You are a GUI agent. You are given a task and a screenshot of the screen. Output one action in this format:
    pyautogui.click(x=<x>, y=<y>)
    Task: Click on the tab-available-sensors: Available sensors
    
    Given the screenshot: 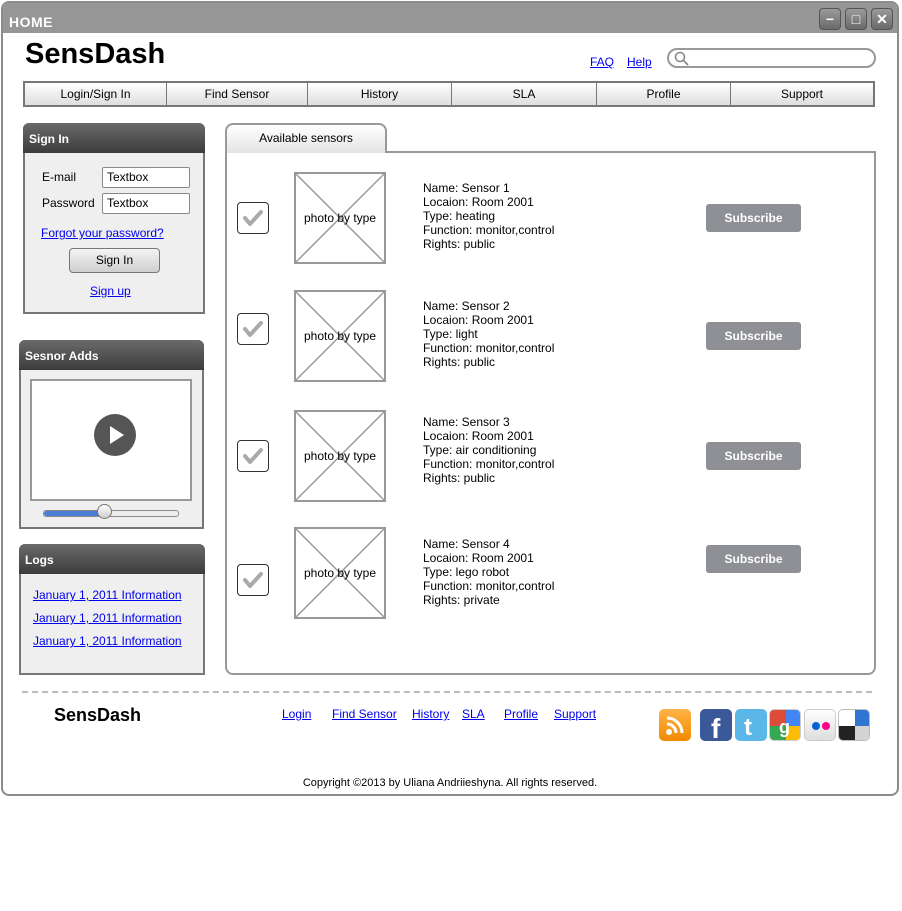 What is the action you would take?
    pyautogui.click(x=306, y=138)
    